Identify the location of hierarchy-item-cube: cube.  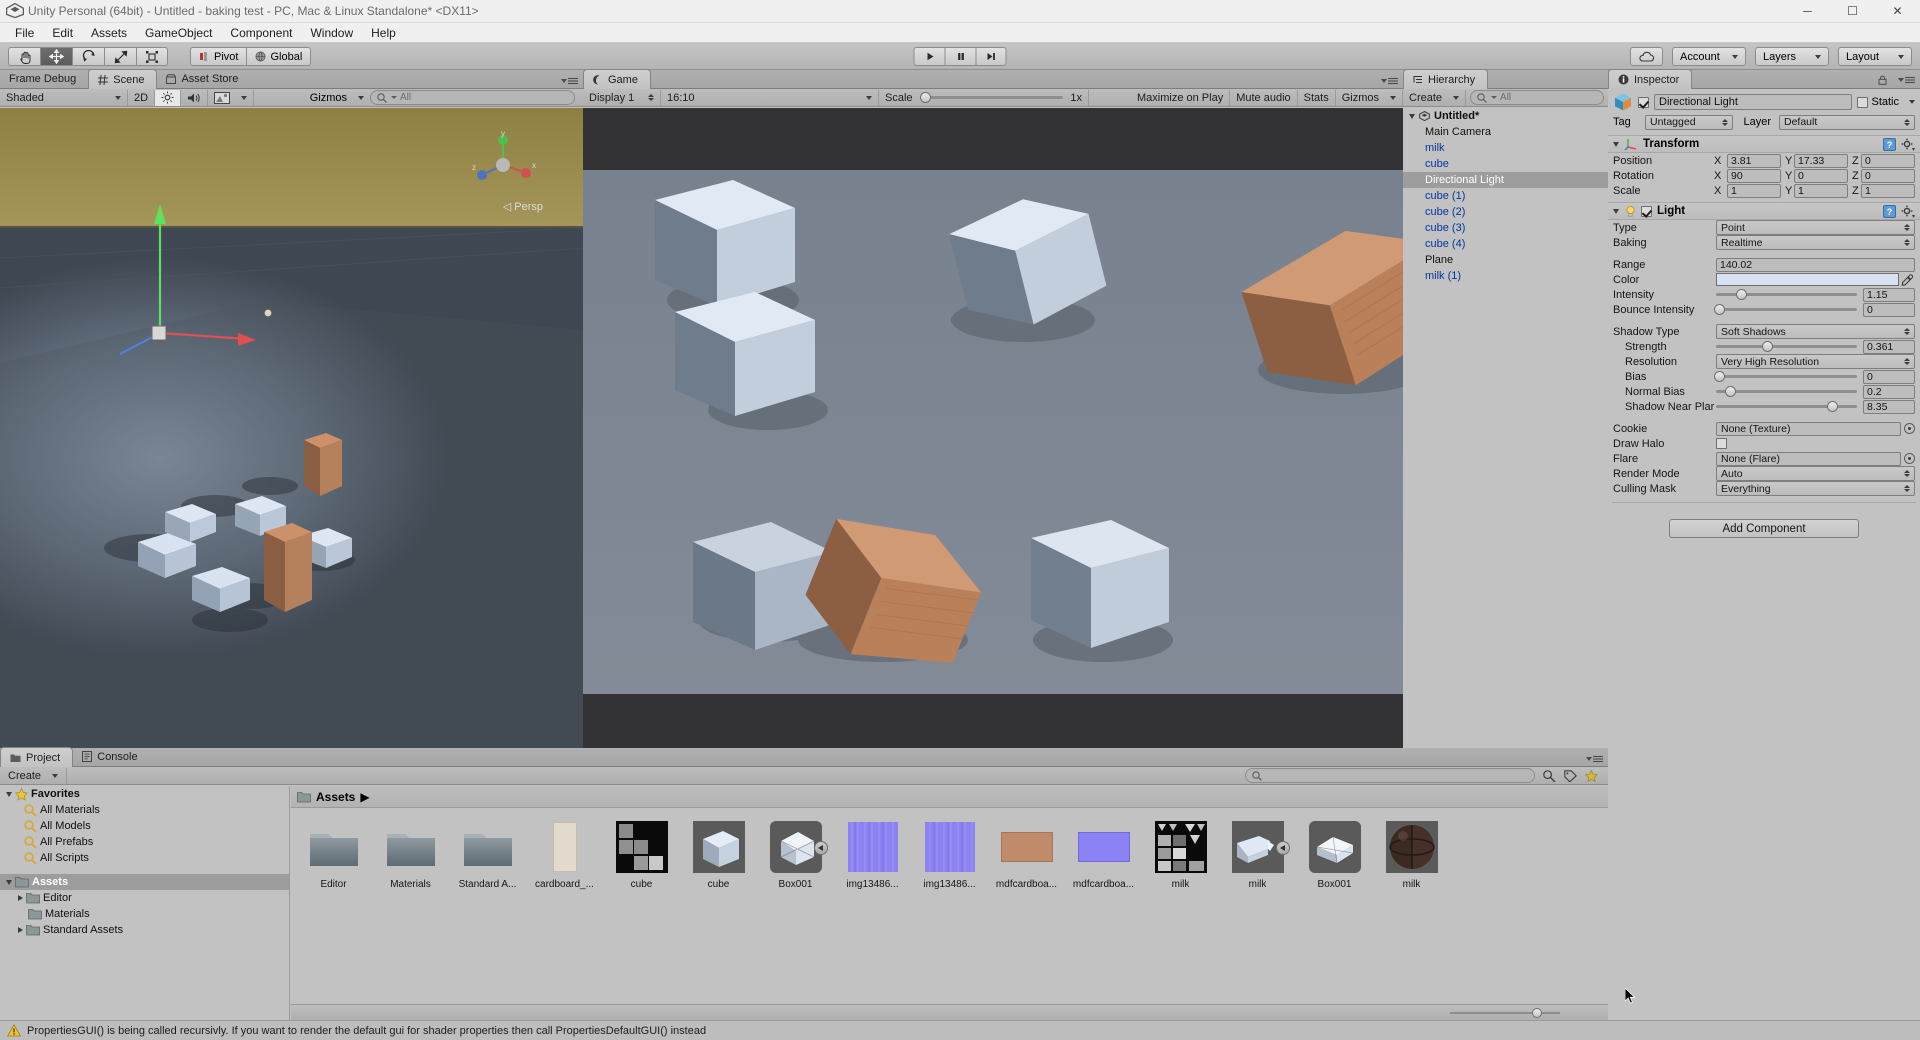
(1505, 164).